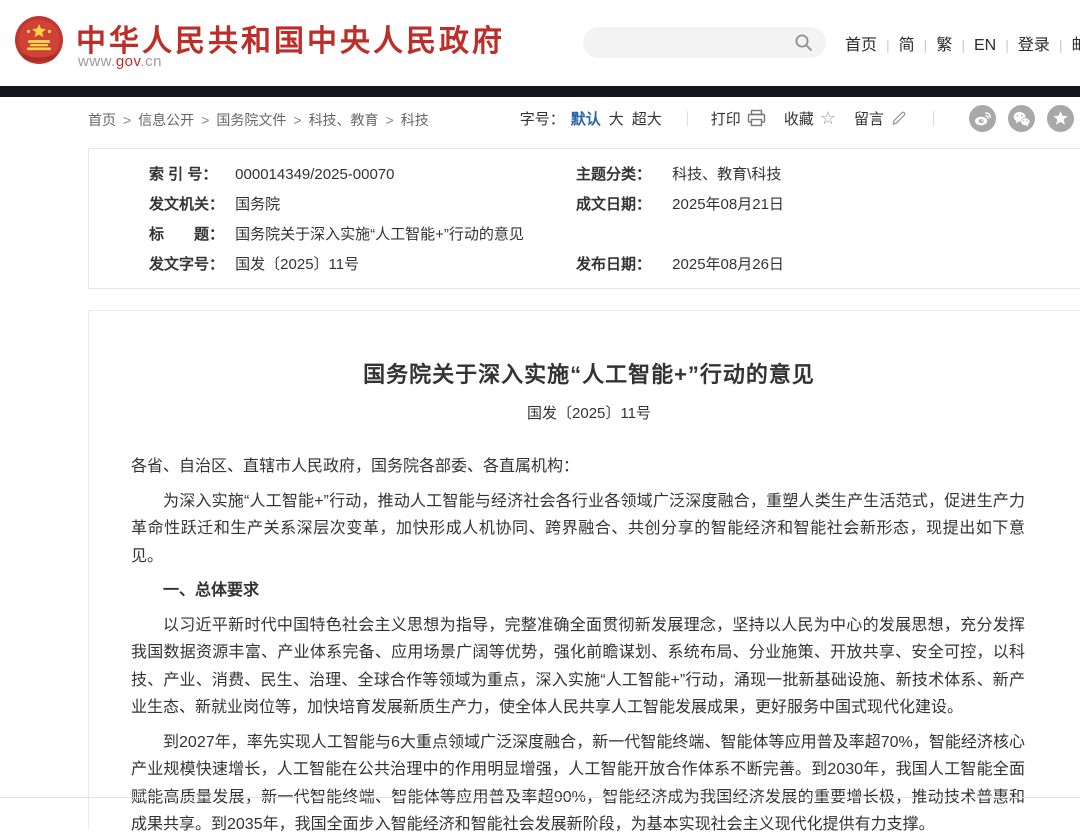  I want to click on header-dark-bar, so click(540, 91).